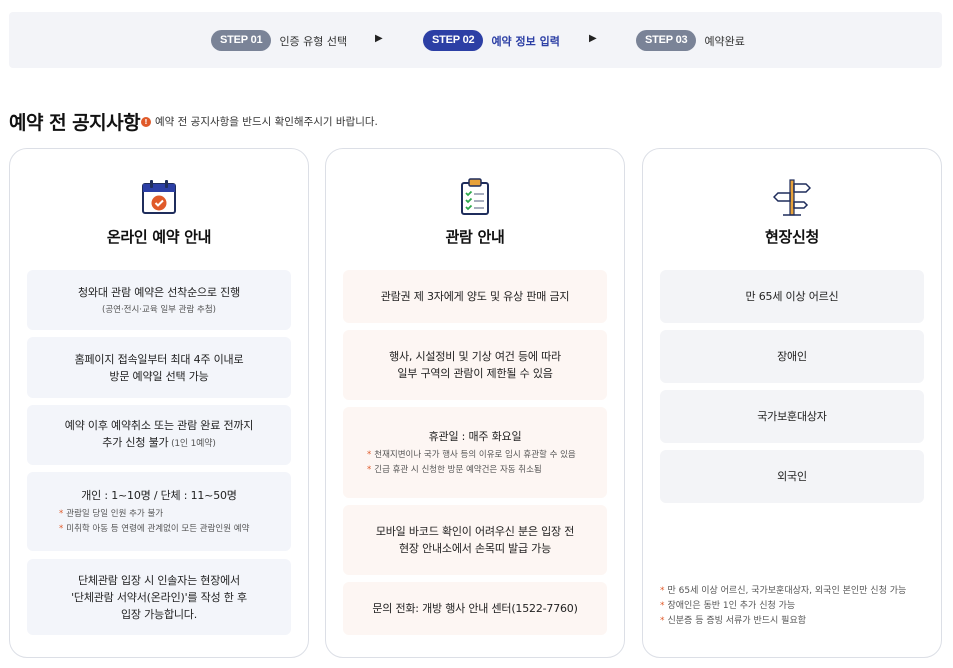 This screenshot has height=668, width=953. I want to click on online-info-text-main: 예약 이후 예약취소 또는 관람 완료 전까지 추가 신청 불가, so click(159, 434).